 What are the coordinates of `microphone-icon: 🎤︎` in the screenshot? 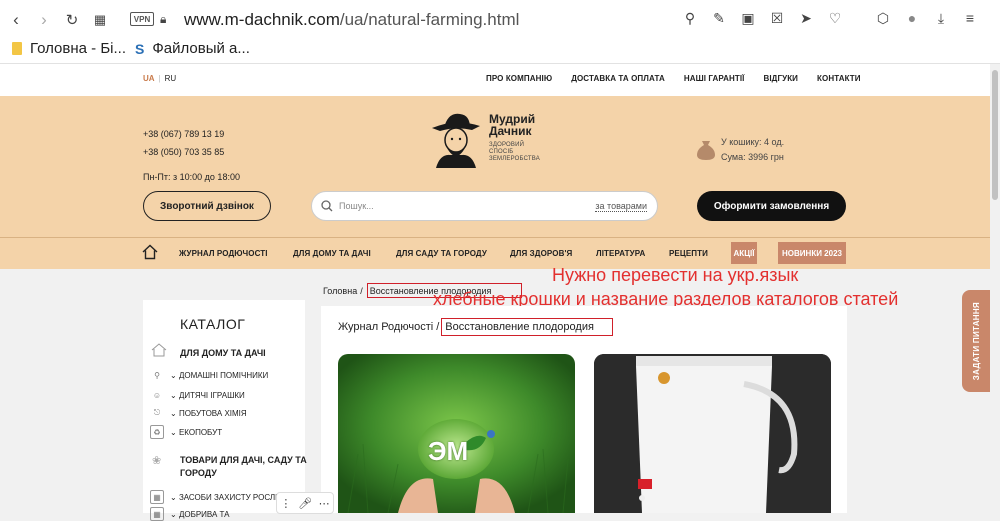 It's located at (305, 503).